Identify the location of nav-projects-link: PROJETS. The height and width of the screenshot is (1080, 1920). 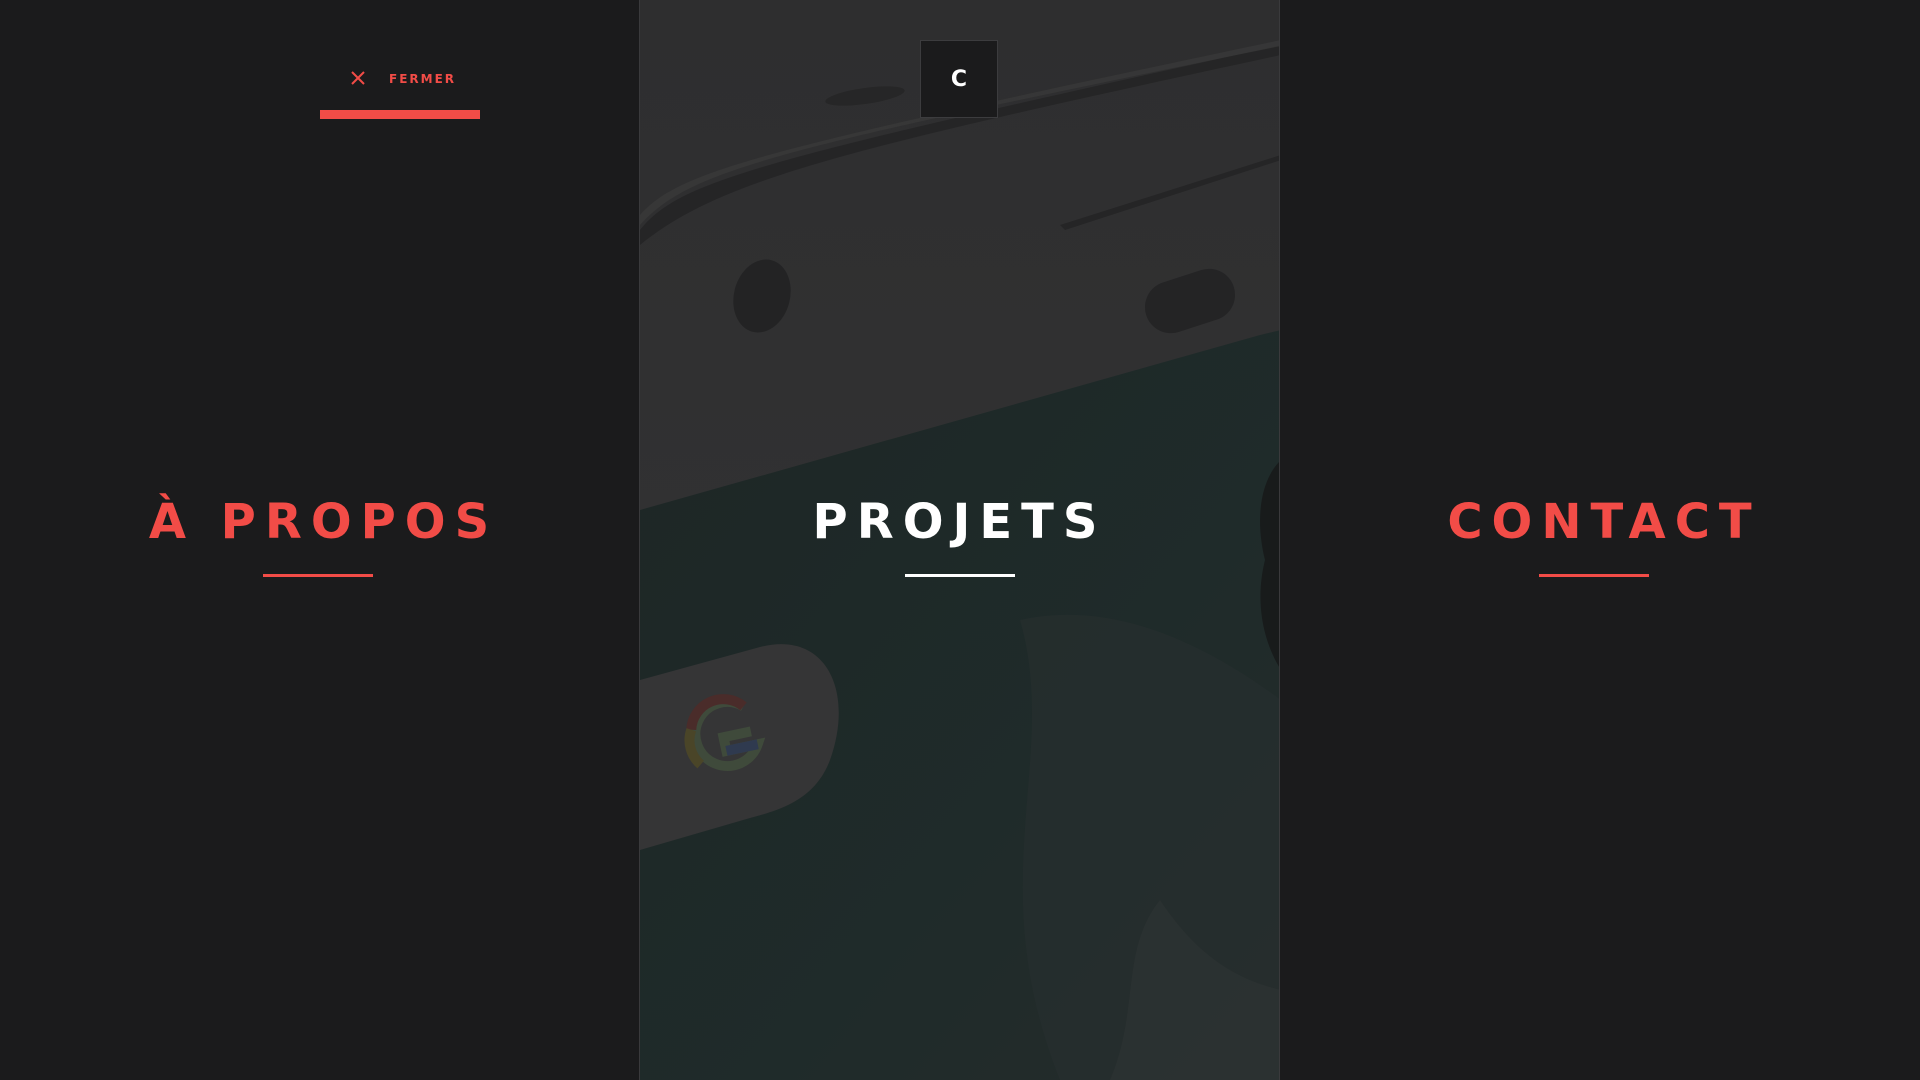
(959, 533).